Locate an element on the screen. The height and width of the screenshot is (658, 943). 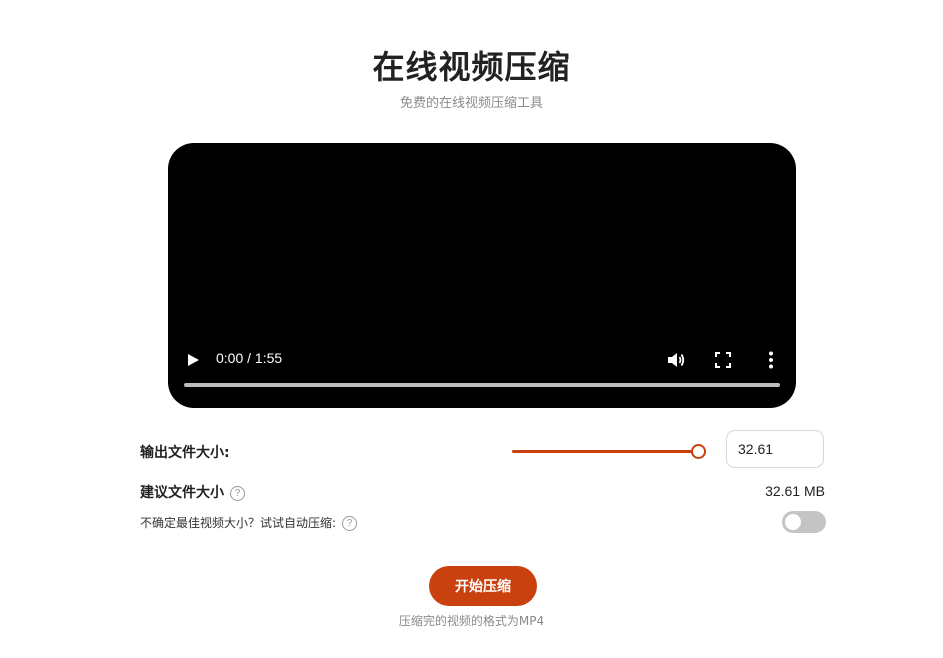
suggested-size-label: 建议文件大小 is located at coordinates (182, 493).